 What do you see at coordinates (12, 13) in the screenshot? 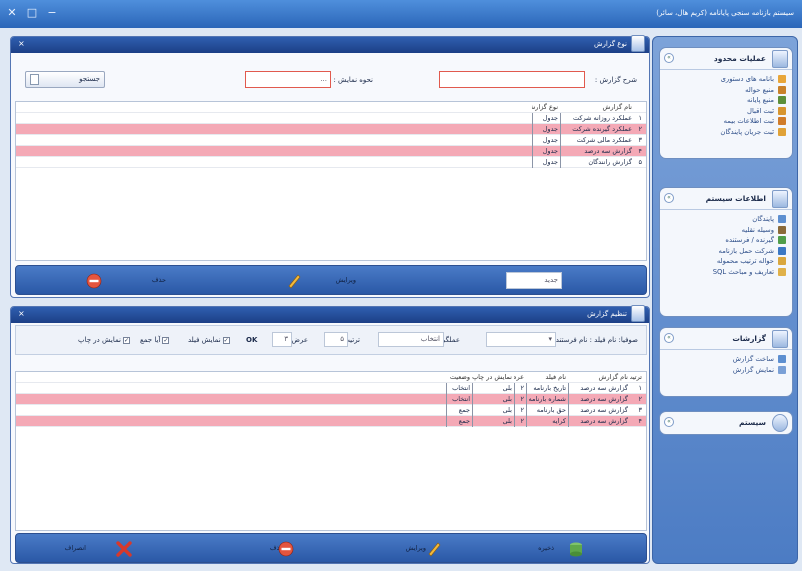
I see `close-icon: ✕` at bounding box center [12, 13].